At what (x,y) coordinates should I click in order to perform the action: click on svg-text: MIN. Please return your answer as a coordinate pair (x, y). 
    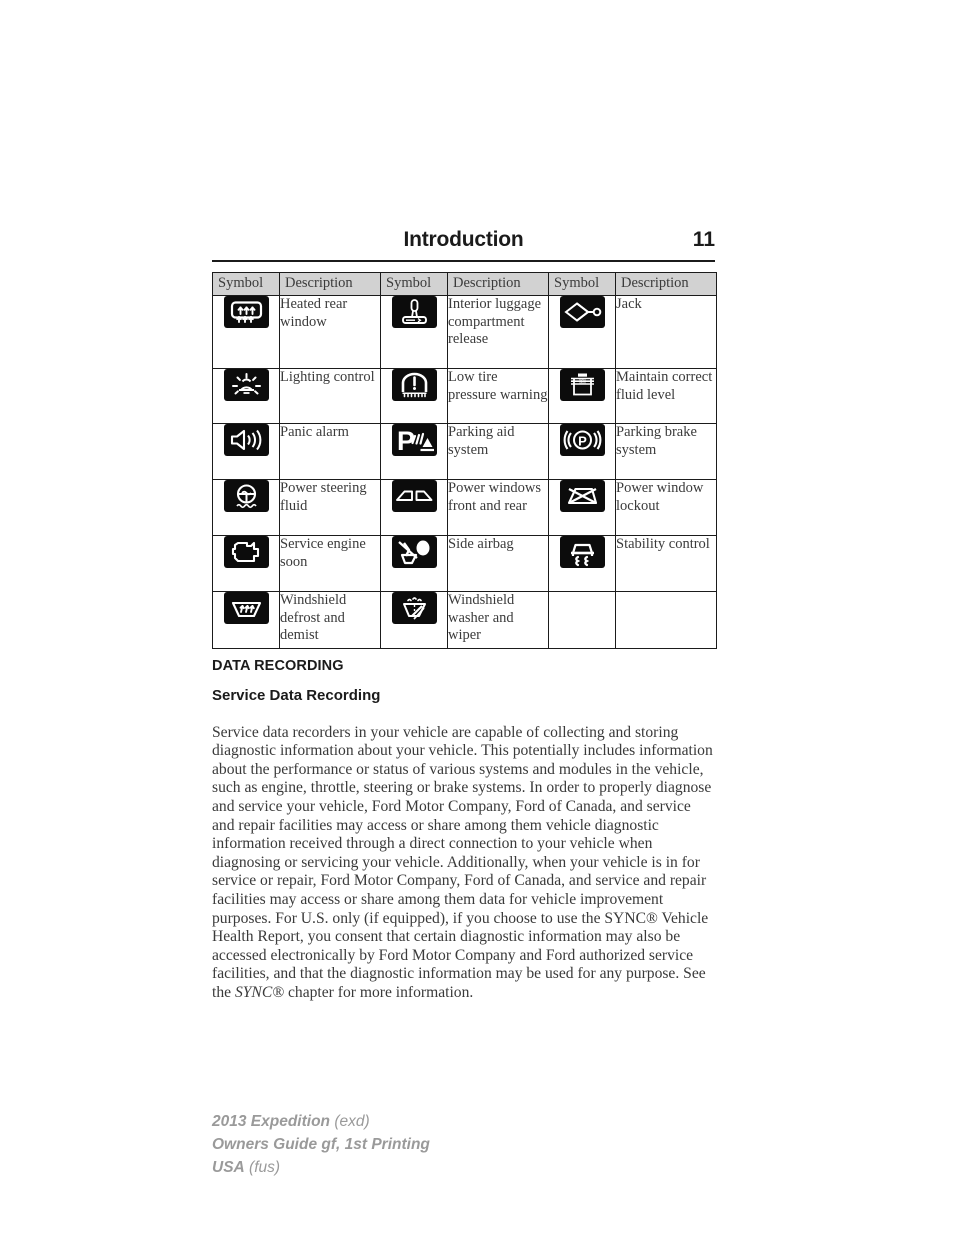
    Looking at the image, I should click on (582, 382).